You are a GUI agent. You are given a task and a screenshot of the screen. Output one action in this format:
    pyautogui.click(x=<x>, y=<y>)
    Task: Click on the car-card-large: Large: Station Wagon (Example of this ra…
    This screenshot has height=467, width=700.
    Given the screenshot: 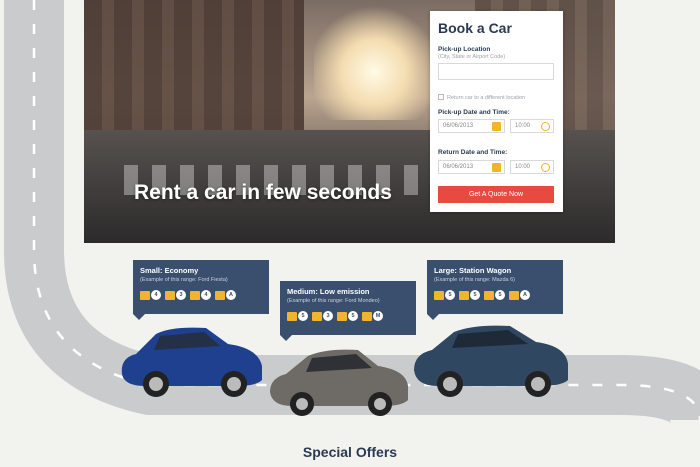 What is the action you would take?
    pyautogui.click(x=495, y=290)
    